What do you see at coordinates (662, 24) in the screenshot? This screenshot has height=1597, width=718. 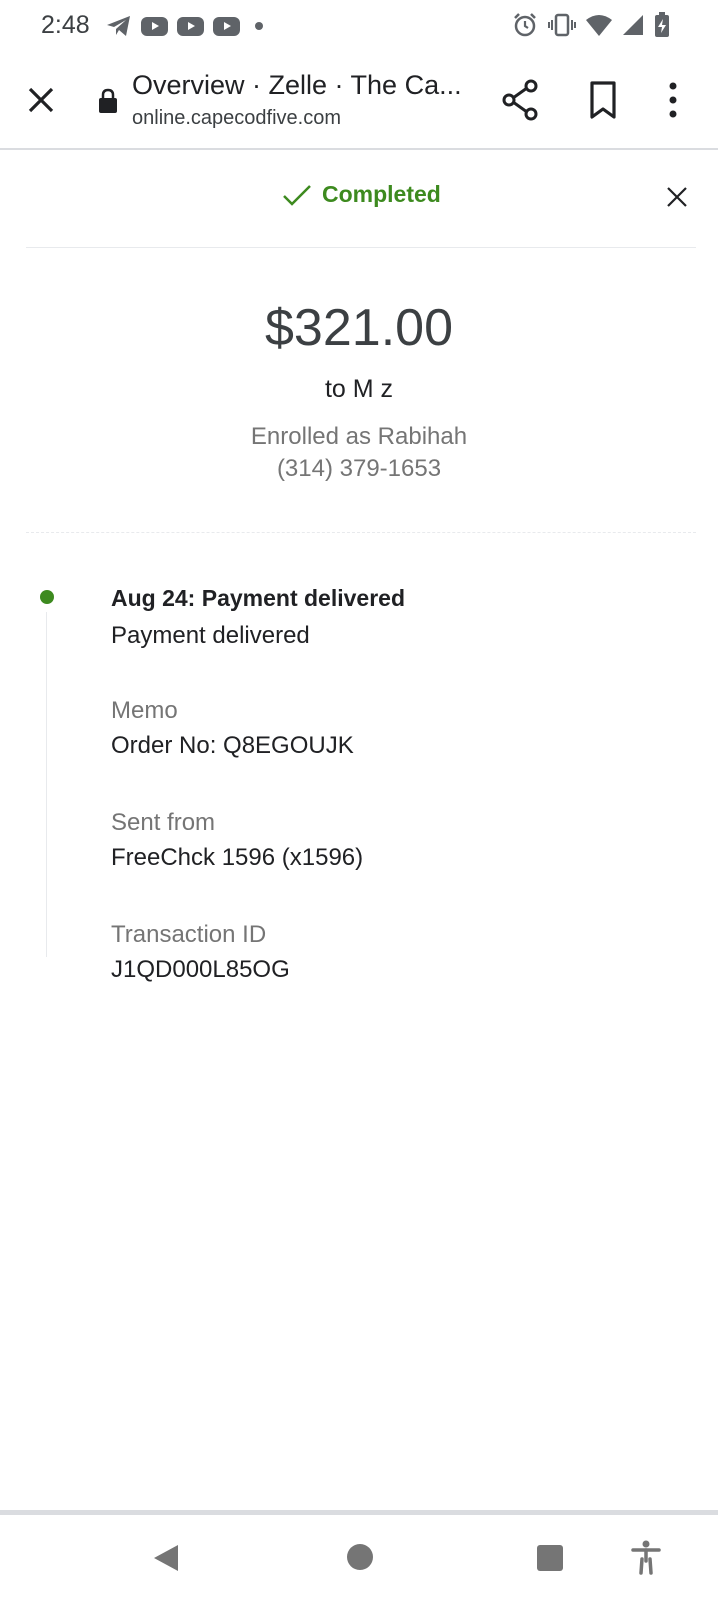 I see `battery-charging-icon` at bounding box center [662, 24].